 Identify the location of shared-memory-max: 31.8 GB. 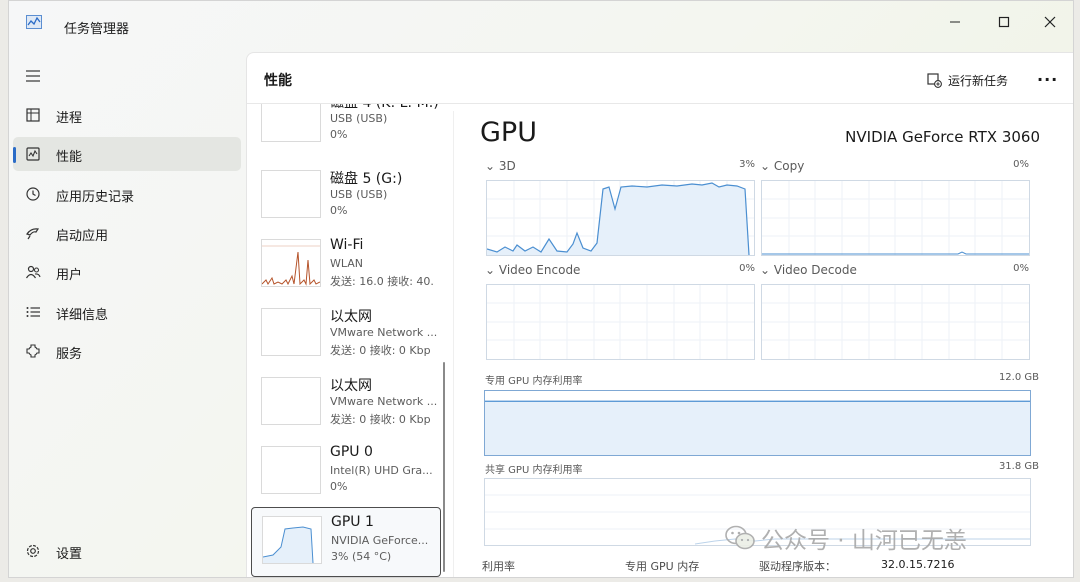
(1018, 466).